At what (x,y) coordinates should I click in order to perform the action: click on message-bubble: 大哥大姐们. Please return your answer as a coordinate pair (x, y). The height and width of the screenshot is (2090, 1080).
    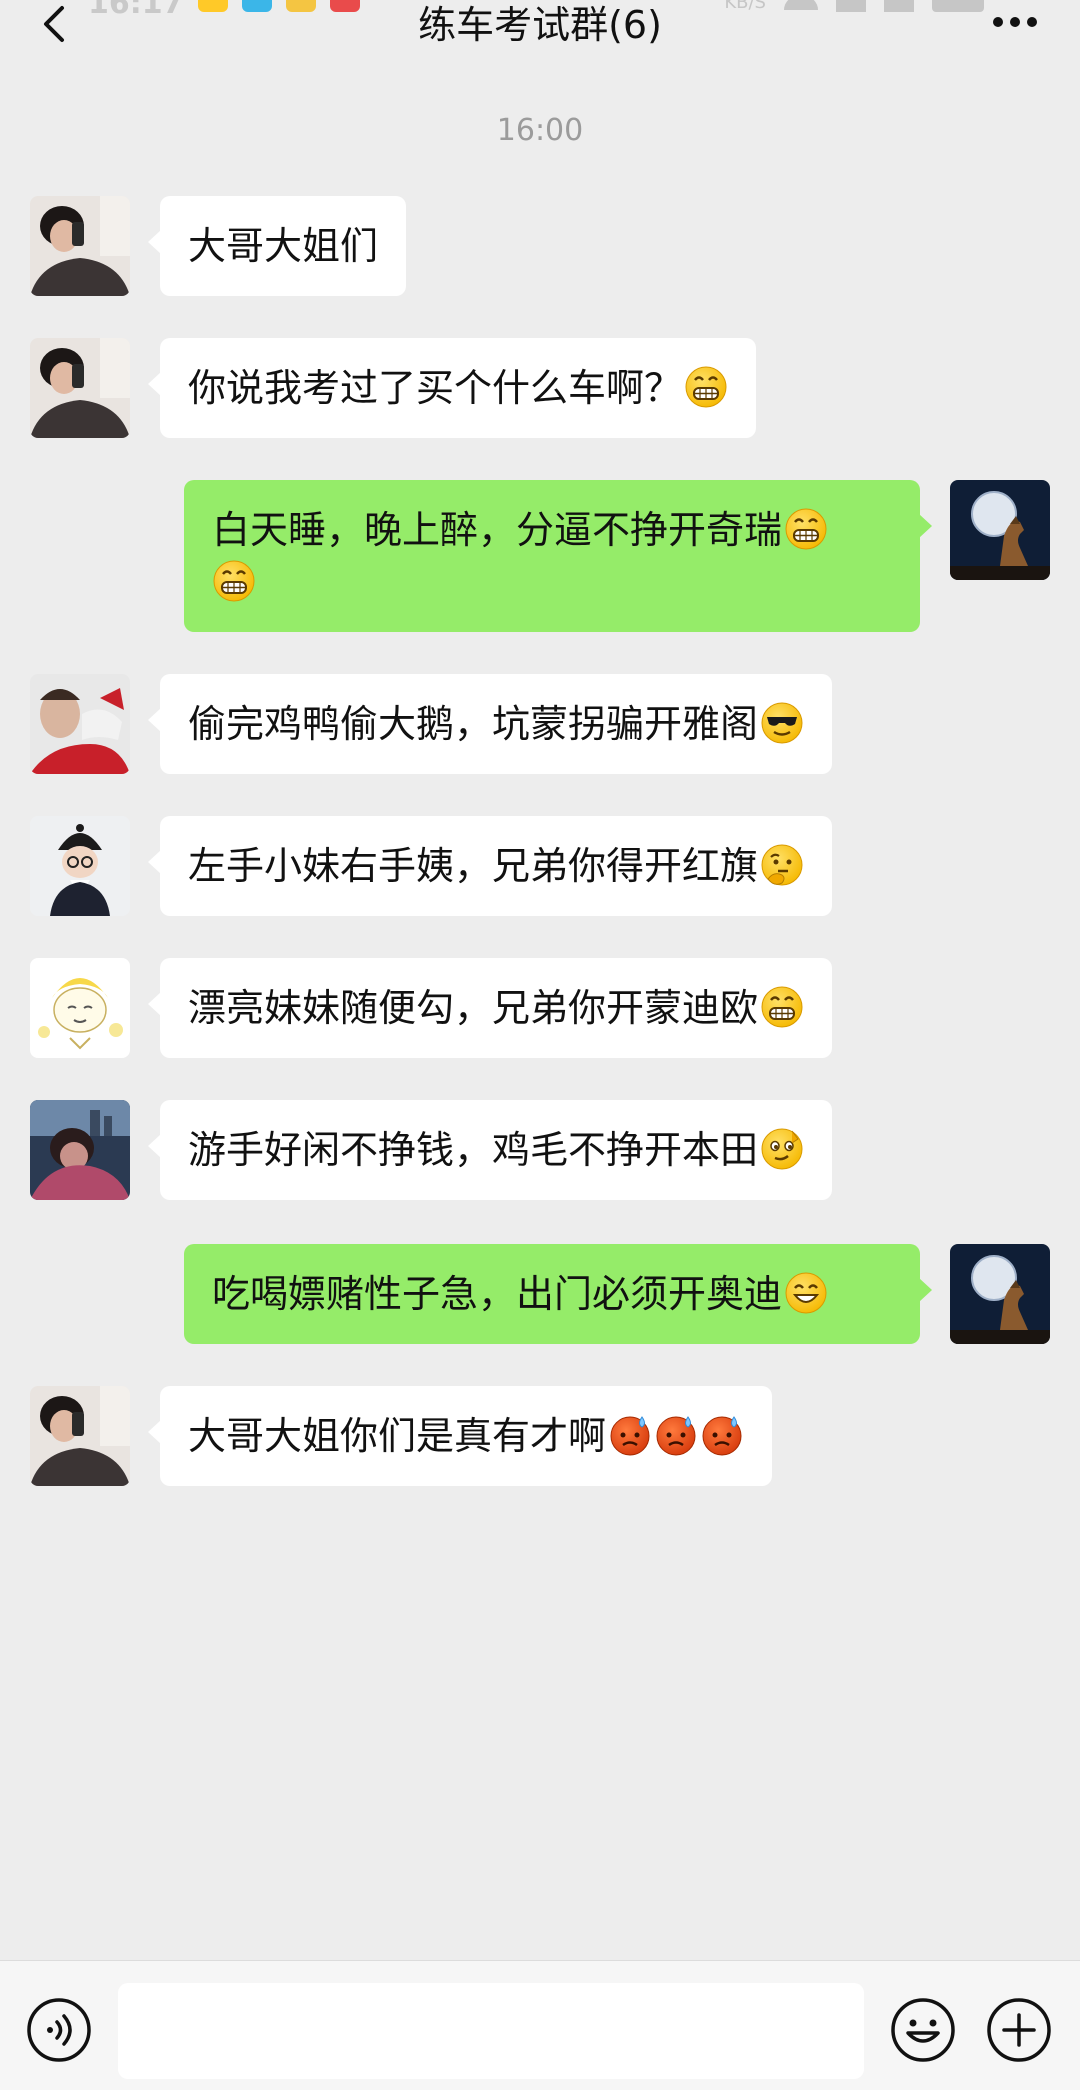
    Looking at the image, I should click on (277, 246).